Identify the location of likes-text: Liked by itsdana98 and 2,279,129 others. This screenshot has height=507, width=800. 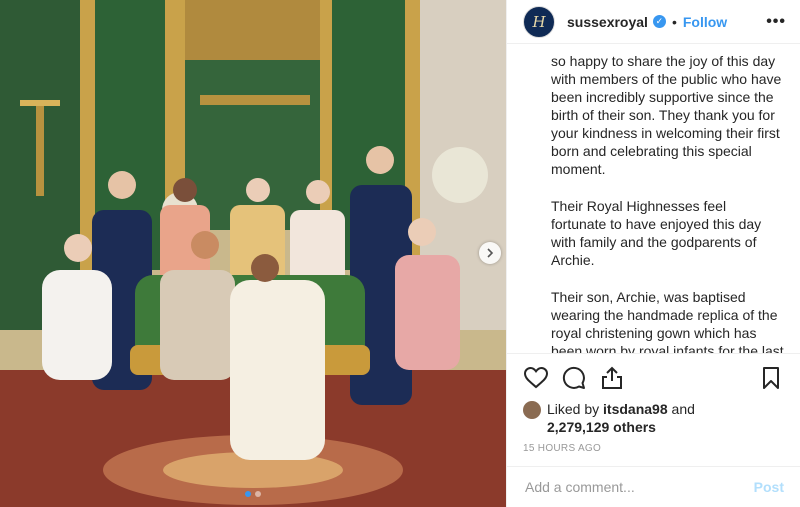
(621, 418).